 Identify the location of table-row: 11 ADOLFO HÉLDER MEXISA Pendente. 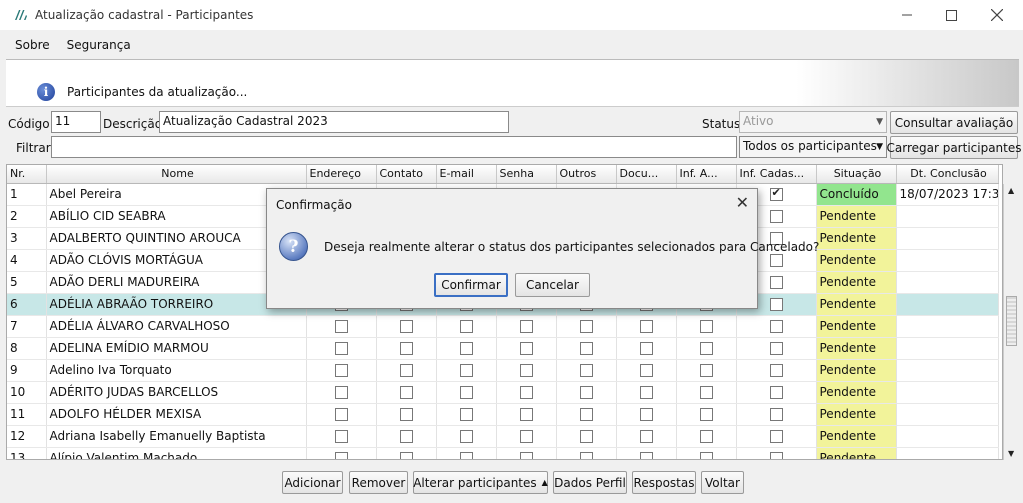
(503, 414).